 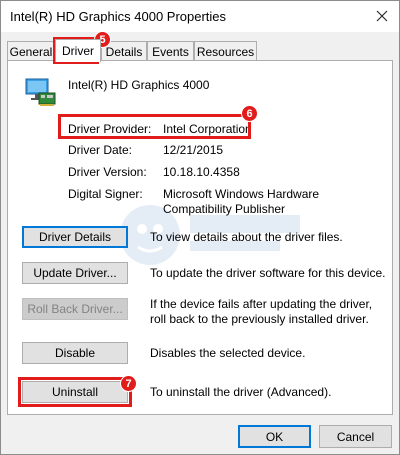 What do you see at coordinates (139, 85) in the screenshot?
I see `device-name: Intel(R) HD Graphics 4000` at bounding box center [139, 85].